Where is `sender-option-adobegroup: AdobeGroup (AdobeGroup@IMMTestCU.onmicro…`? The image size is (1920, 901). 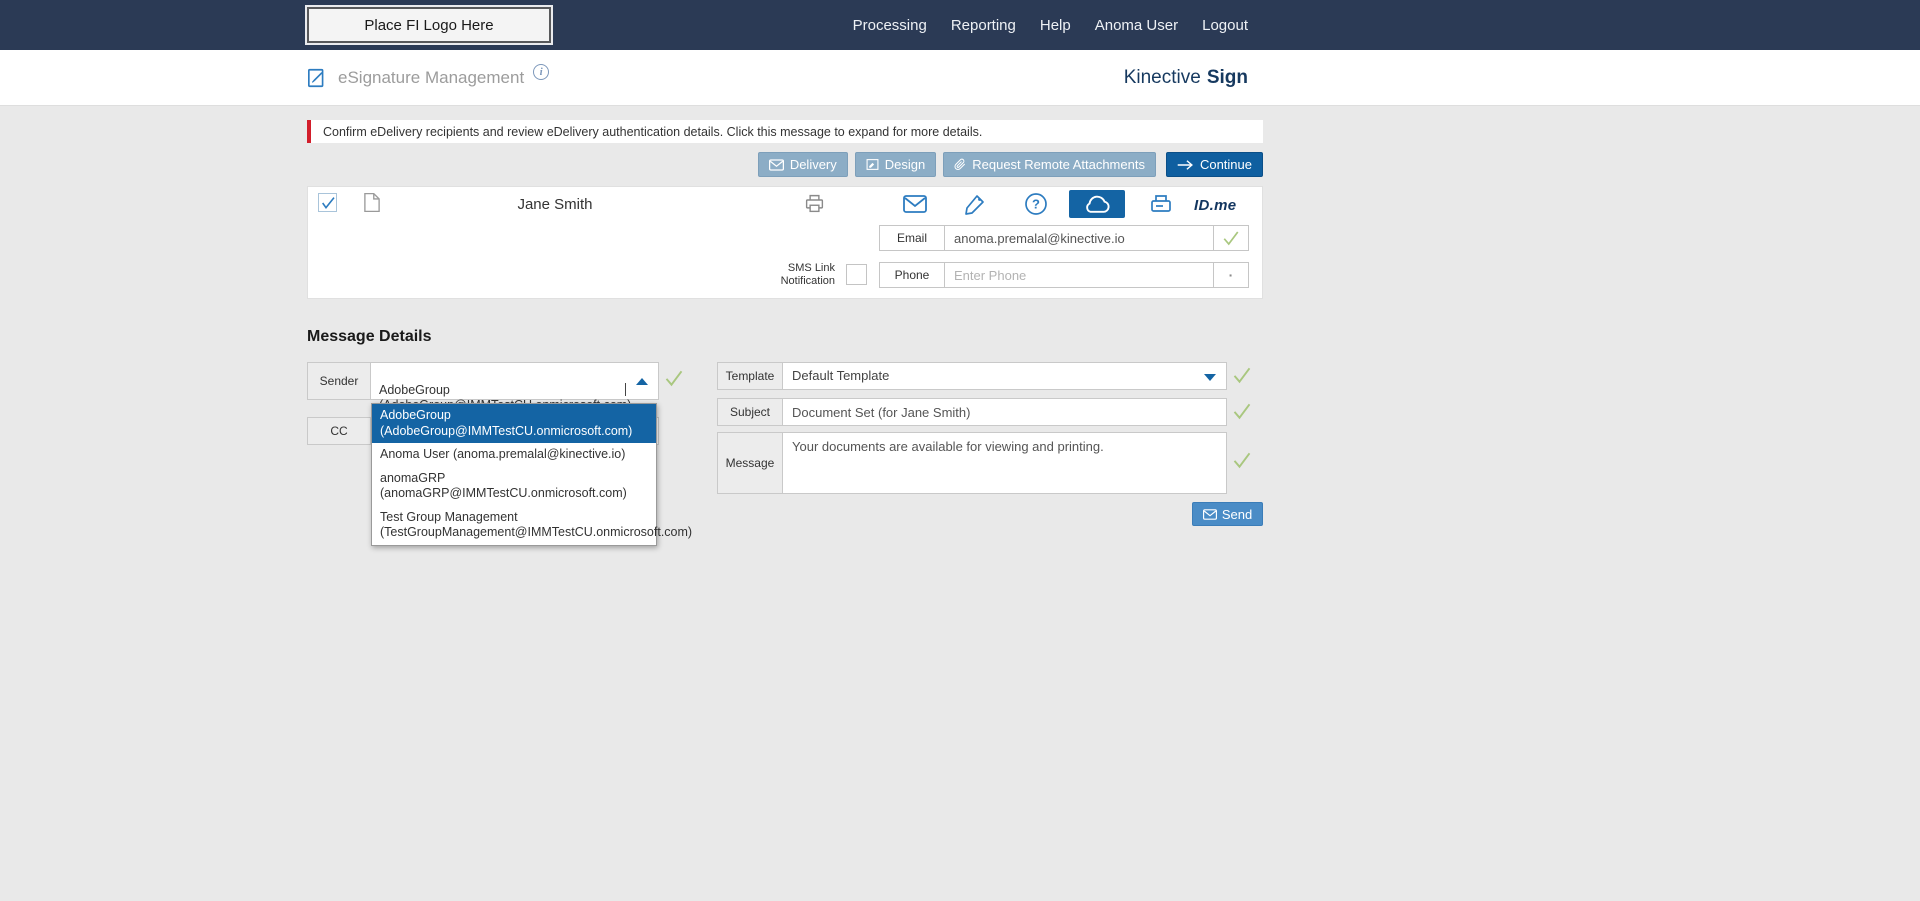 sender-option-adobegroup: AdobeGroup (AdobeGroup@IMMTestCU.onmicro… is located at coordinates (514, 423).